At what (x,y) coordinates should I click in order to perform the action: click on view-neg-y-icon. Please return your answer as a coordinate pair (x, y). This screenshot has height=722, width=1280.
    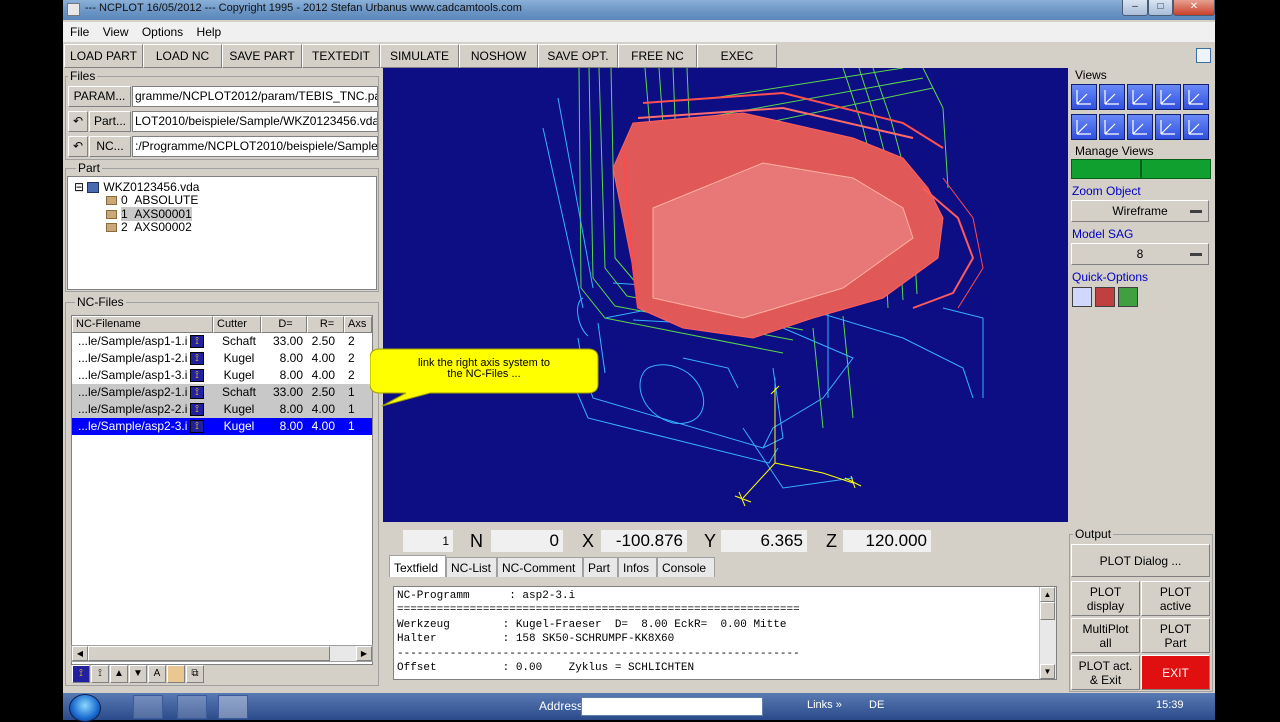
    Looking at the image, I should click on (1112, 127).